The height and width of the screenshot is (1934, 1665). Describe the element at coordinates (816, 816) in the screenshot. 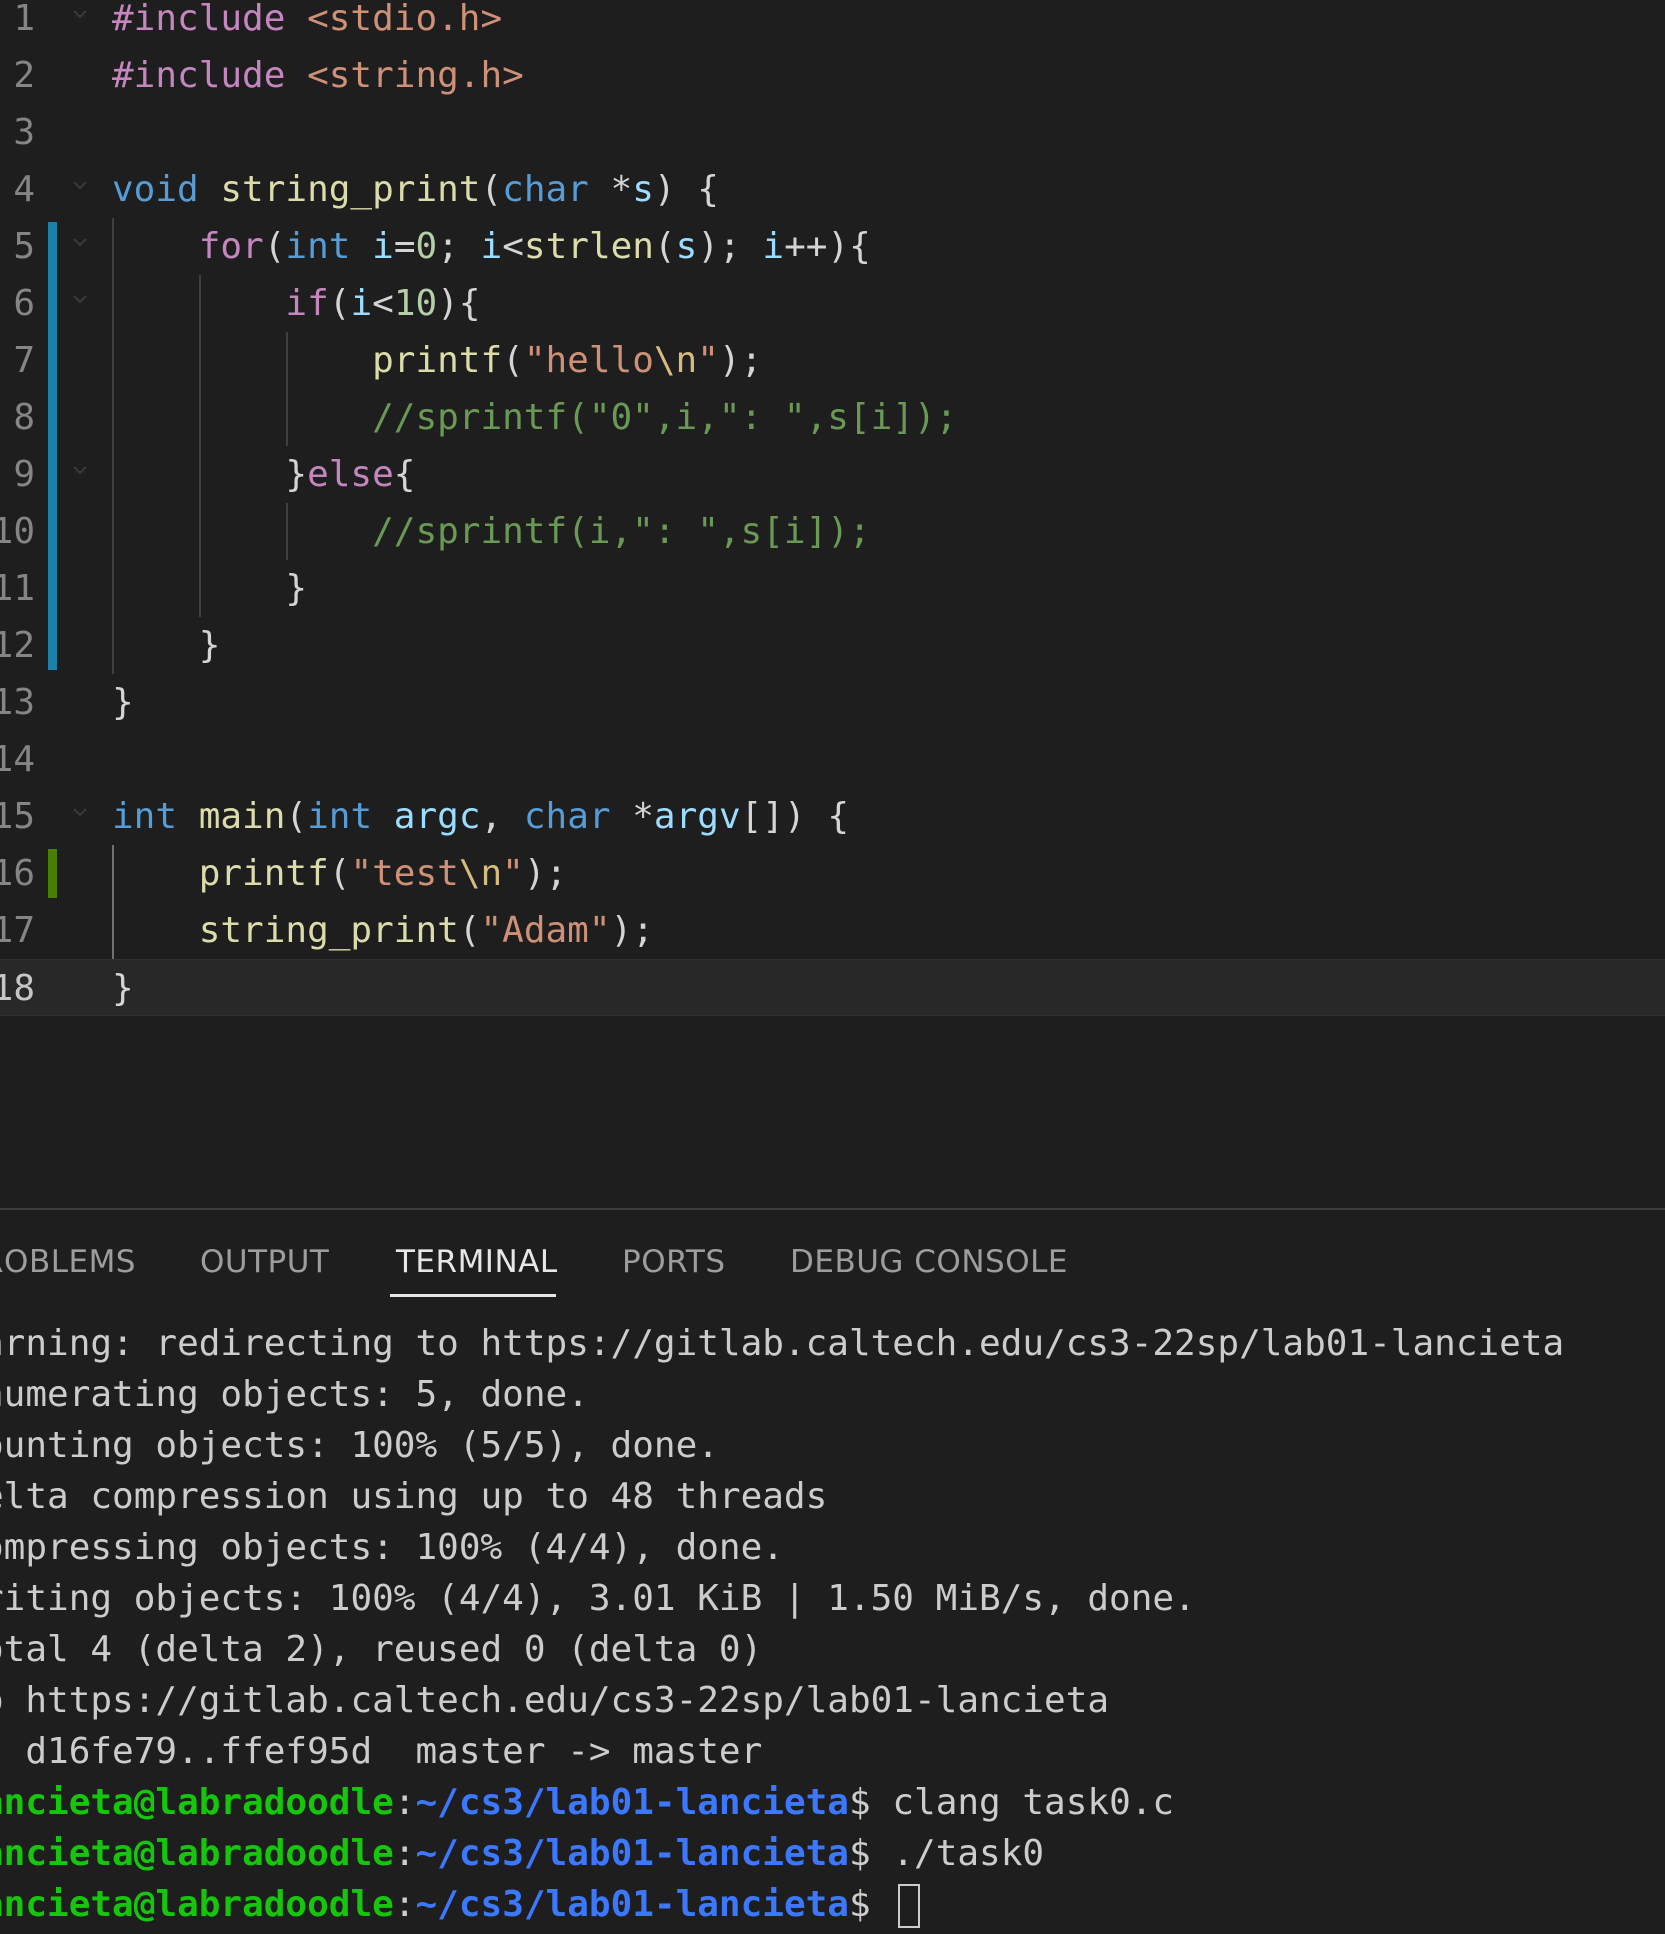

I see `code-token: ) {` at that location.